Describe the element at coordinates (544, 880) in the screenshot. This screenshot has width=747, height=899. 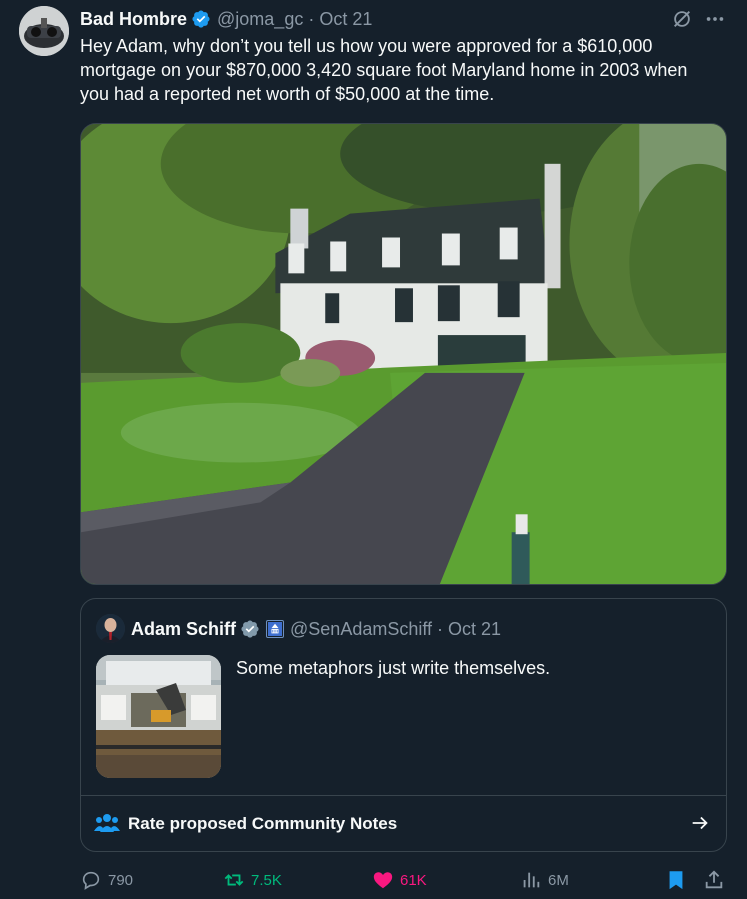
I see `views-button: 6M` at that location.